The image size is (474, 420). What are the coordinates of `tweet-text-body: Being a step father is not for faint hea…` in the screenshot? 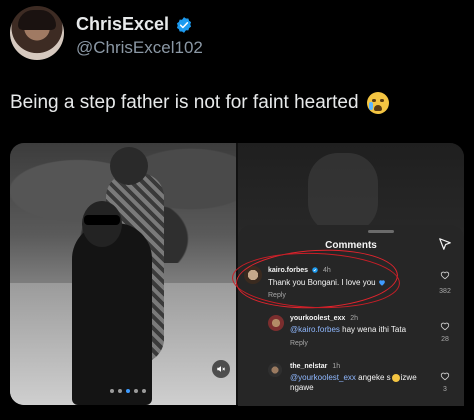 It's located at (184, 102).